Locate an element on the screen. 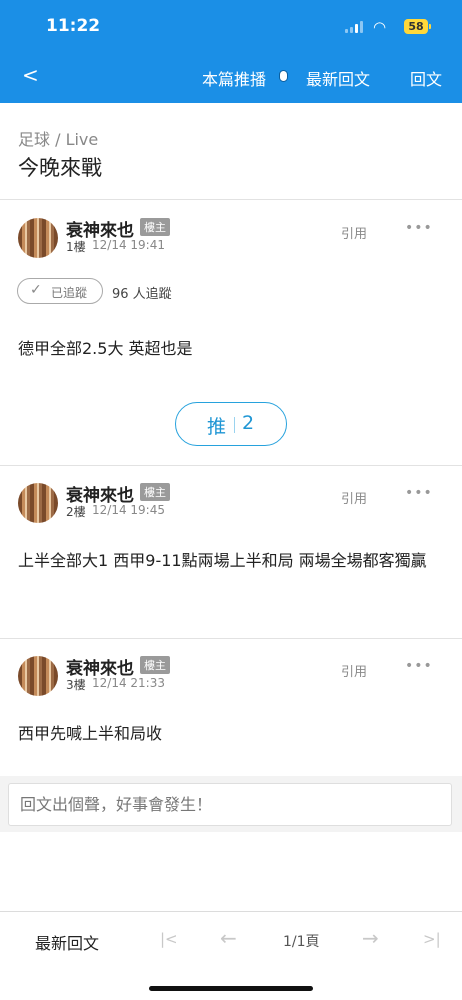 The image size is (462, 1000). status-bar: 11:22 ◠ 58 is located at coordinates (231, 27).